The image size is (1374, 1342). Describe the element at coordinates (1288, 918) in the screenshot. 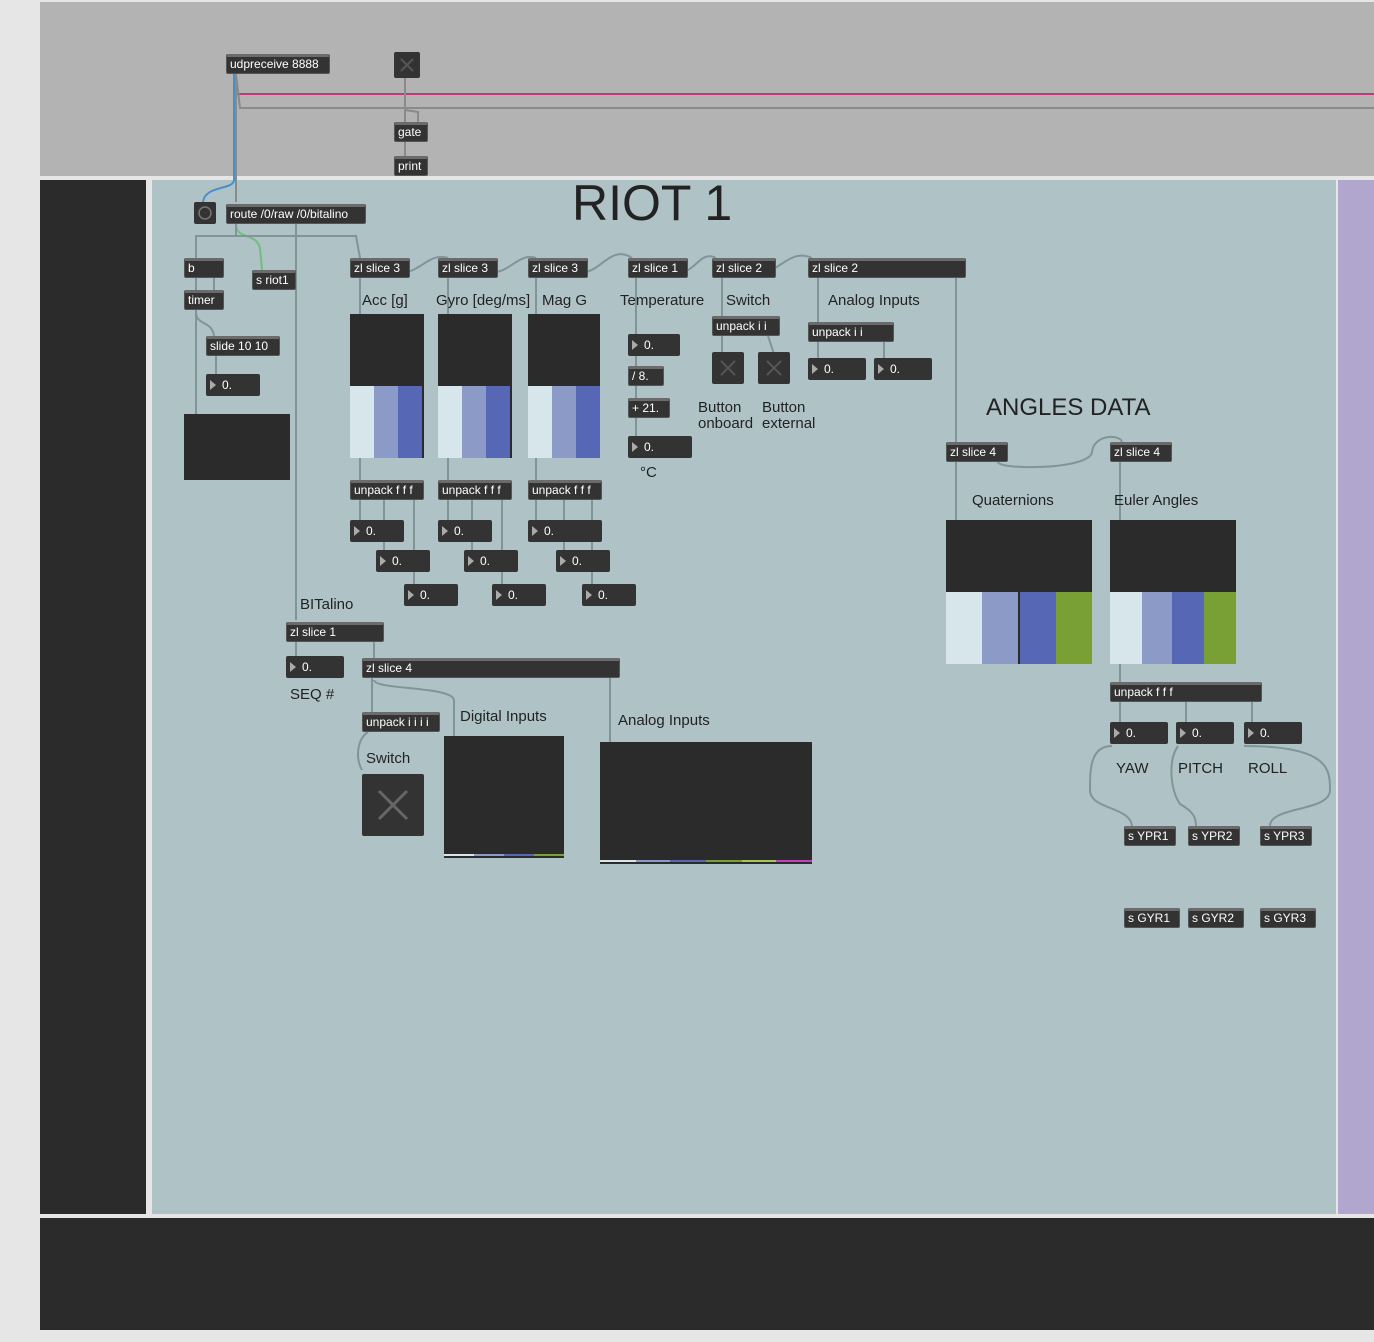

I see `send-gyr3: s GYR3` at that location.